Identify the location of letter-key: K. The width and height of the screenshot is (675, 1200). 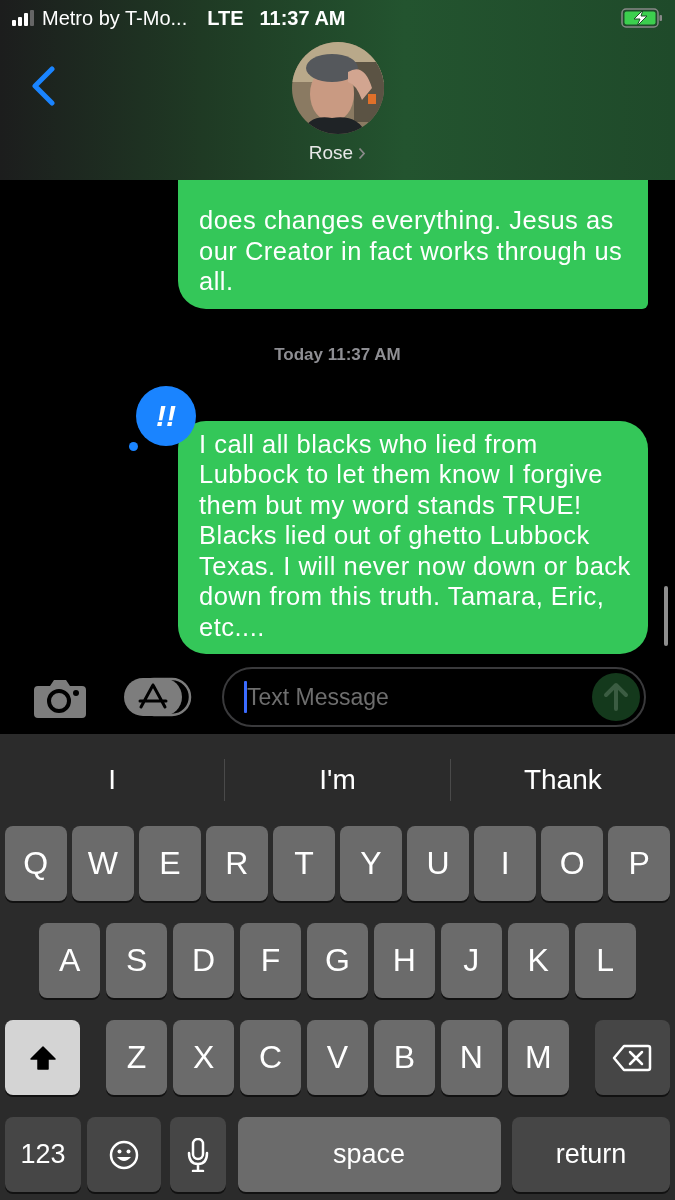
(538, 960).